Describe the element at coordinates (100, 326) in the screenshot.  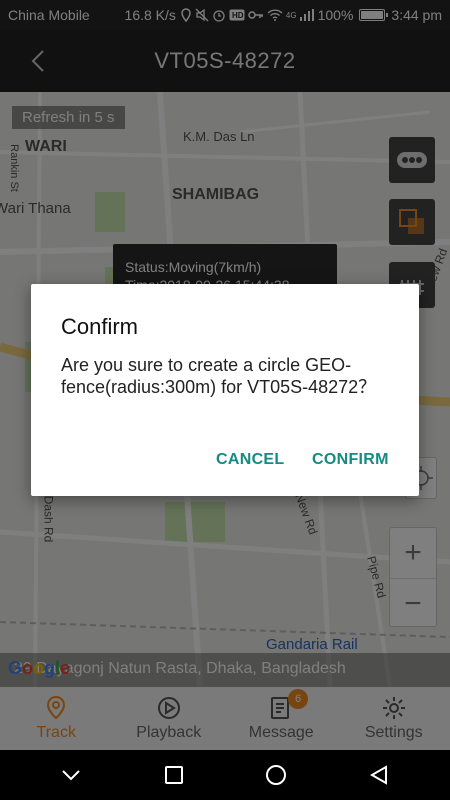
I see `dialog-title: Confirm` at that location.